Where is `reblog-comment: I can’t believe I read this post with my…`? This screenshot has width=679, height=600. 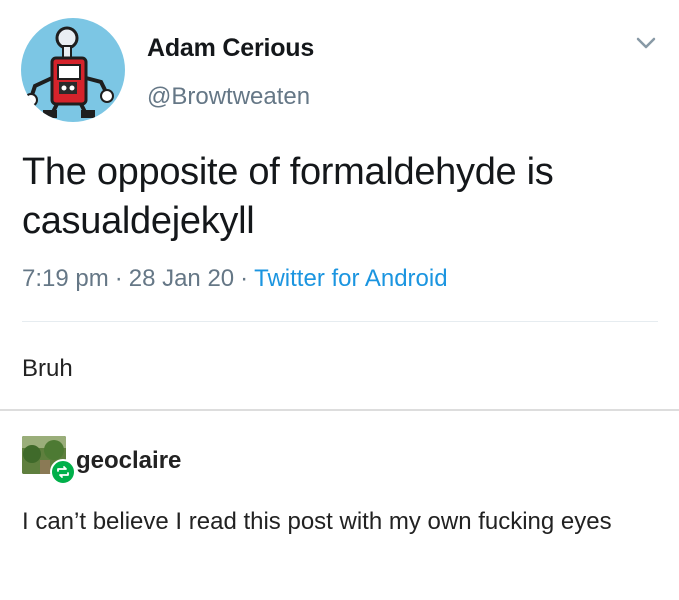
reblog-comment: I can’t believe I read this post with my… is located at coordinates (317, 521).